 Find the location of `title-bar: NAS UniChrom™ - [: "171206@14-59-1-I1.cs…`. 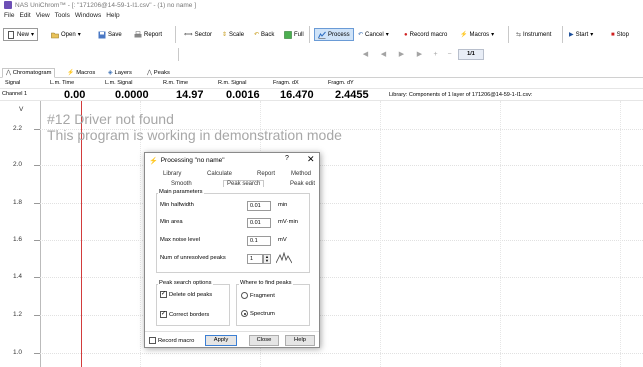

title-bar: NAS UniChrom™ - [: "171206@14-59-1-I1.cs… is located at coordinates (321, 5).